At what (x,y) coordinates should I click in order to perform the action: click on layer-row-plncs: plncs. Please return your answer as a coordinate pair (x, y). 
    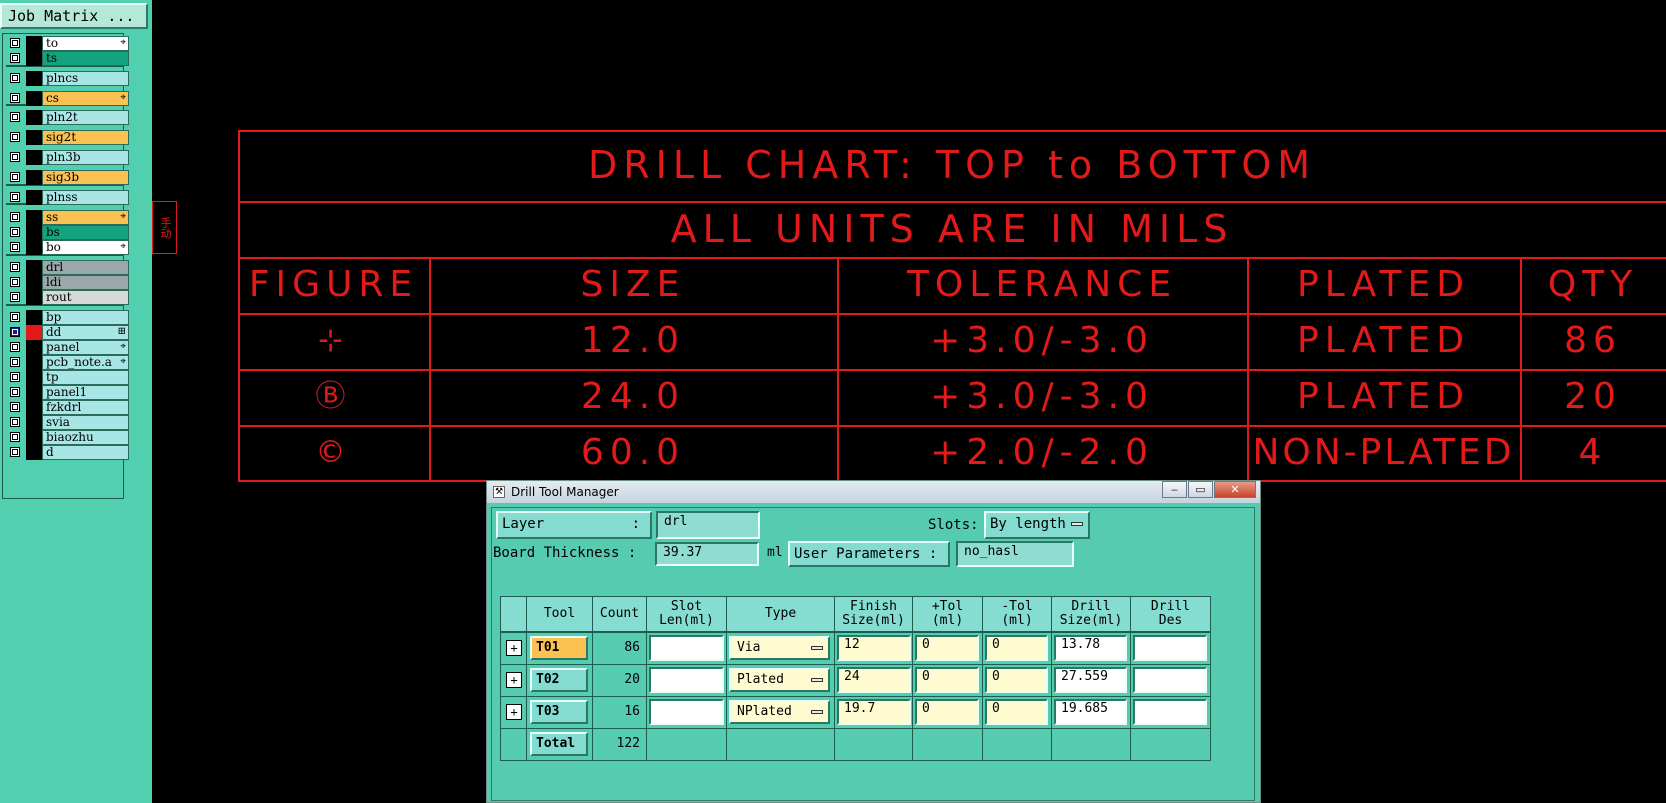
    Looking at the image, I should click on (67, 78).